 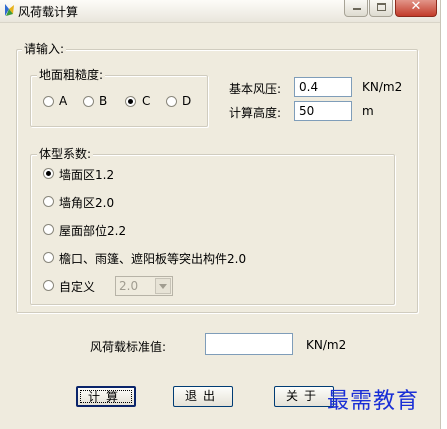 I want to click on about-button: 关于, so click(x=304, y=396).